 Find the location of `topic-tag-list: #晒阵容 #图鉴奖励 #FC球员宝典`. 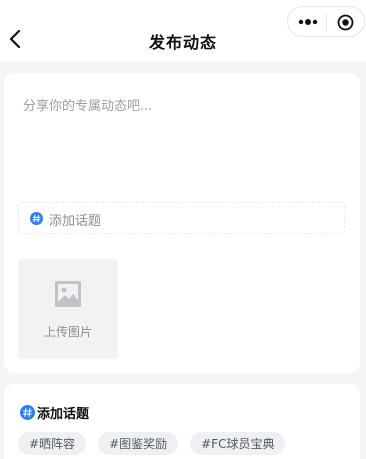

topic-tag-list: #晒阵容 #图鉴奖励 #FC球员宝典 is located at coordinates (157, 443).